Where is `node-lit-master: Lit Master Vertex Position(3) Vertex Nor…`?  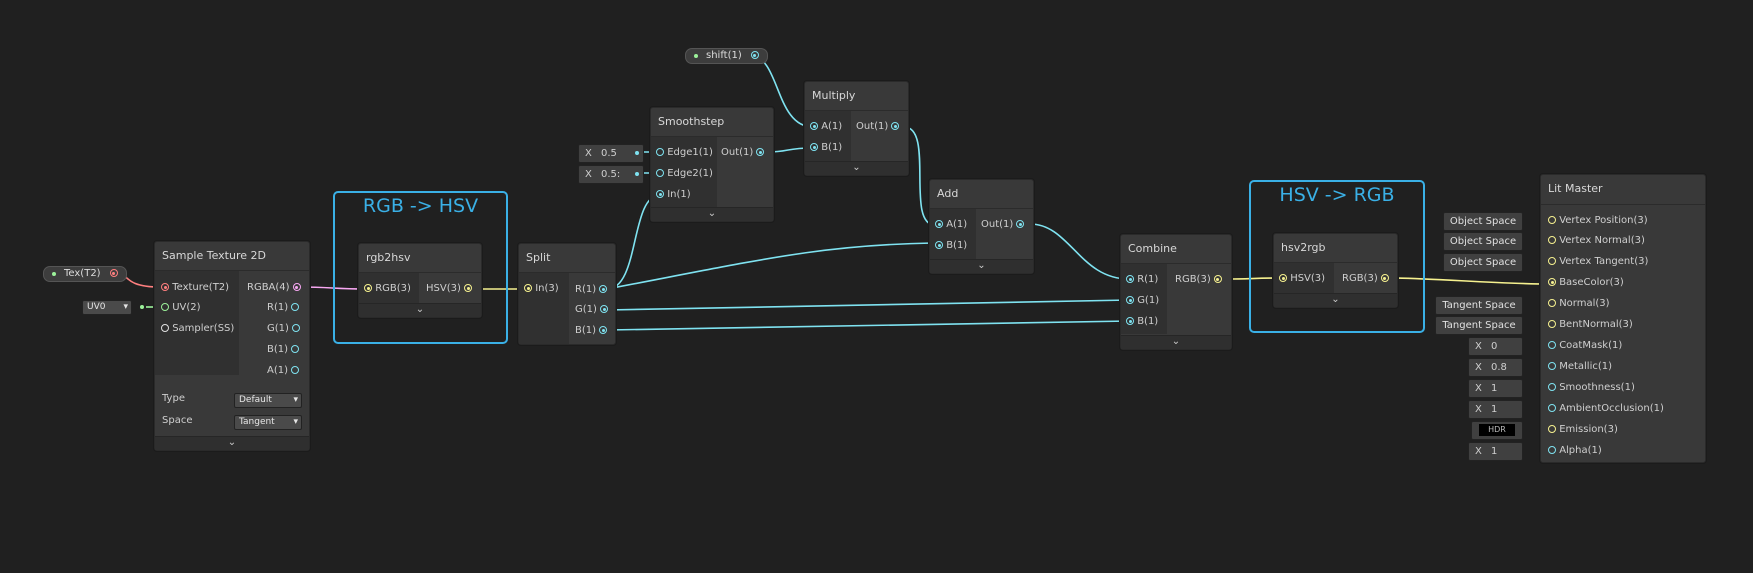 node-lit-master: Lit Master Vertex Position(3) Vertex Nor… is located at coordinates (1623, 318).